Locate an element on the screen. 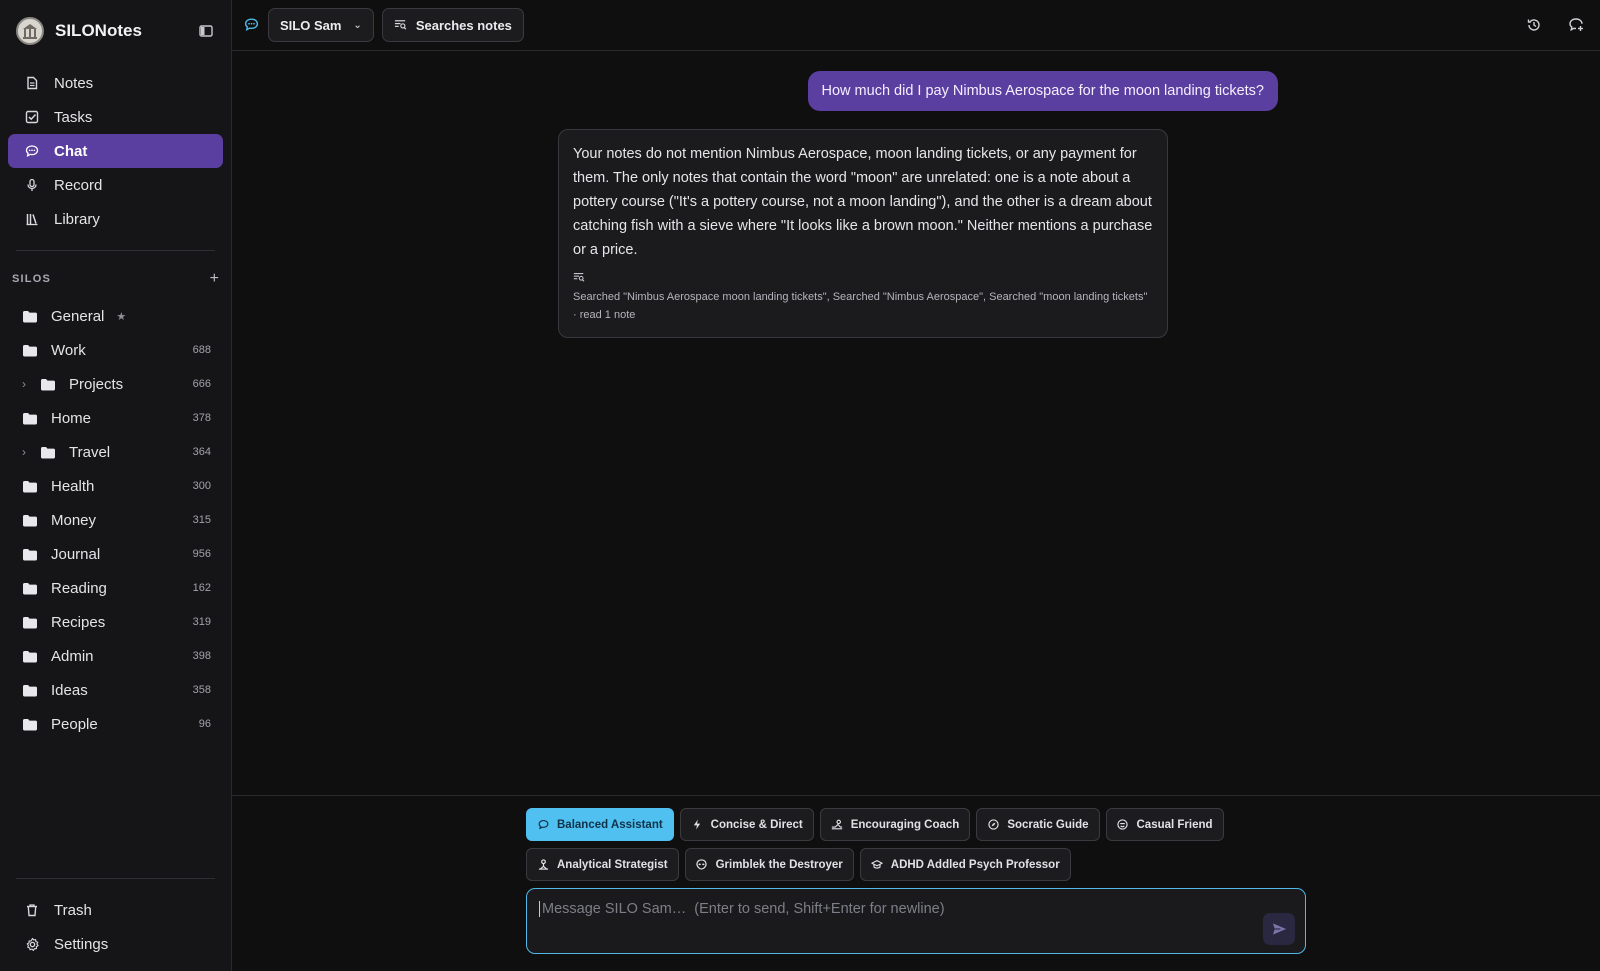 Image resolution: width=1600 pixels, height=971 pixels. silo-name: Reading is located at coordinates (79, 588).